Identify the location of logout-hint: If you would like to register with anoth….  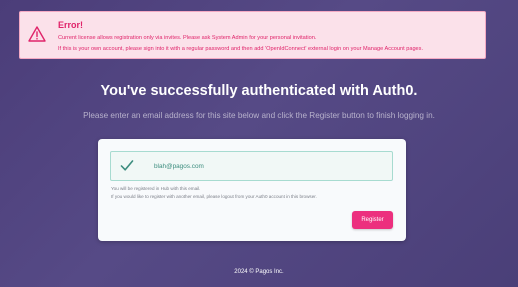
(214, 196).